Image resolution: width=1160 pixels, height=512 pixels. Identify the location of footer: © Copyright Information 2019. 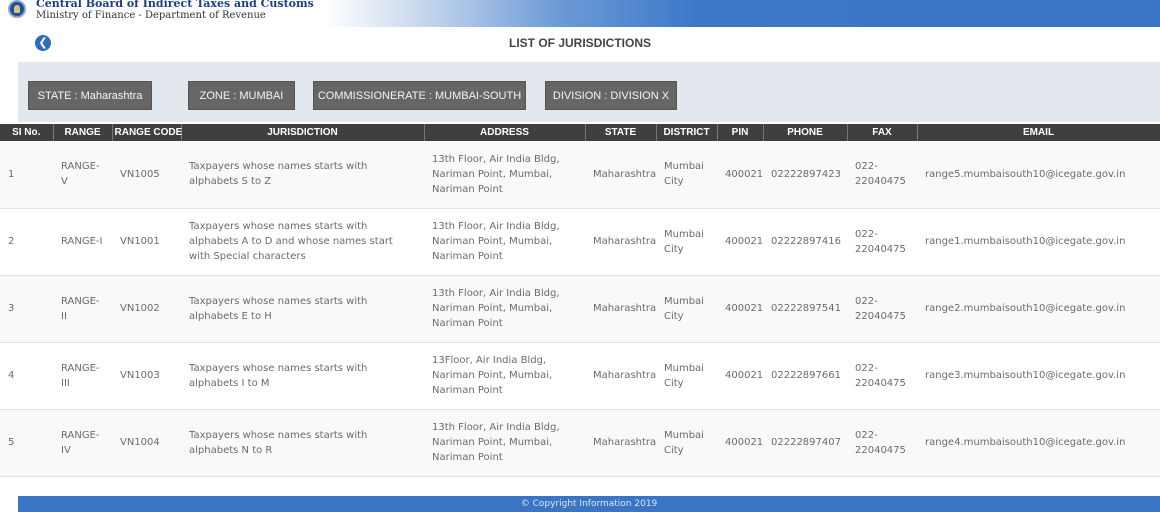
(589, 504).